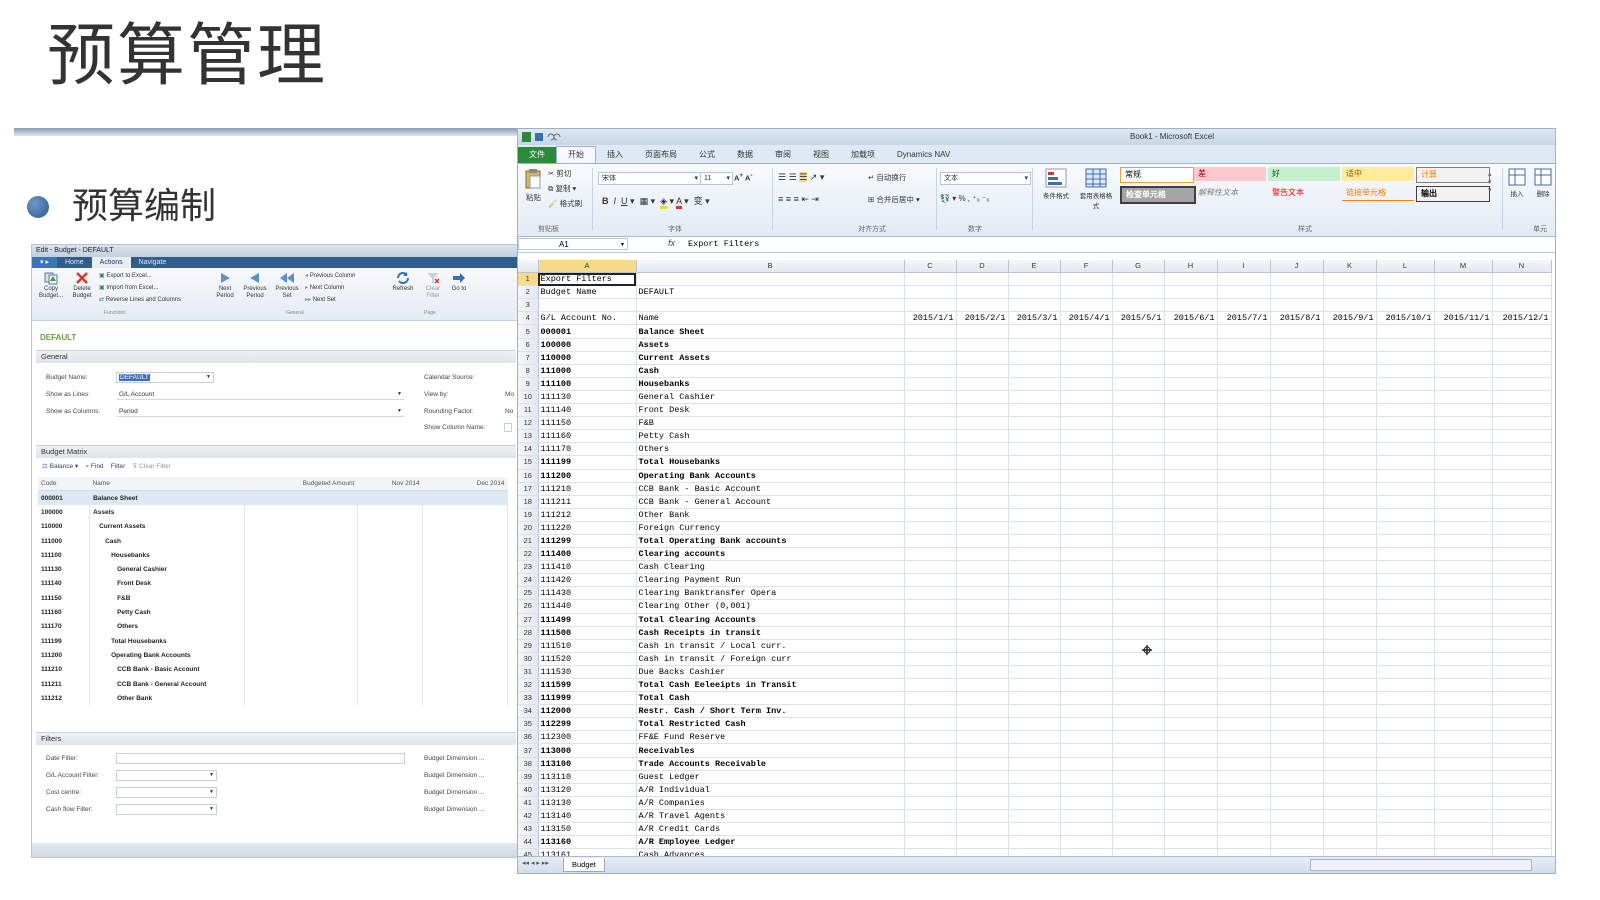 This screenshot has height=900, width=1600. What do you see at coordinates (587, 816) in the screenshot?
I see `cell-a: 113140` at bounding box center [587, 816].